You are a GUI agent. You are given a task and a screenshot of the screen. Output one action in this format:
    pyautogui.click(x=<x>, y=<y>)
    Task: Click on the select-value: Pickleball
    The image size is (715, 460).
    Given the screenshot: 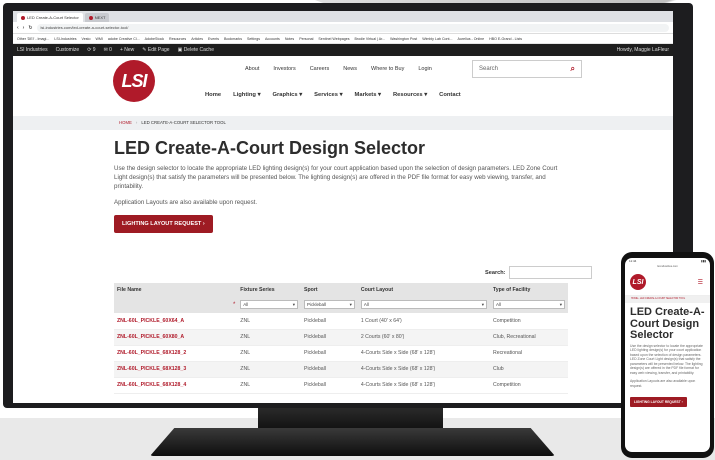 What is the action you would take?
    pyautogui.click(x=317, y=304)
    